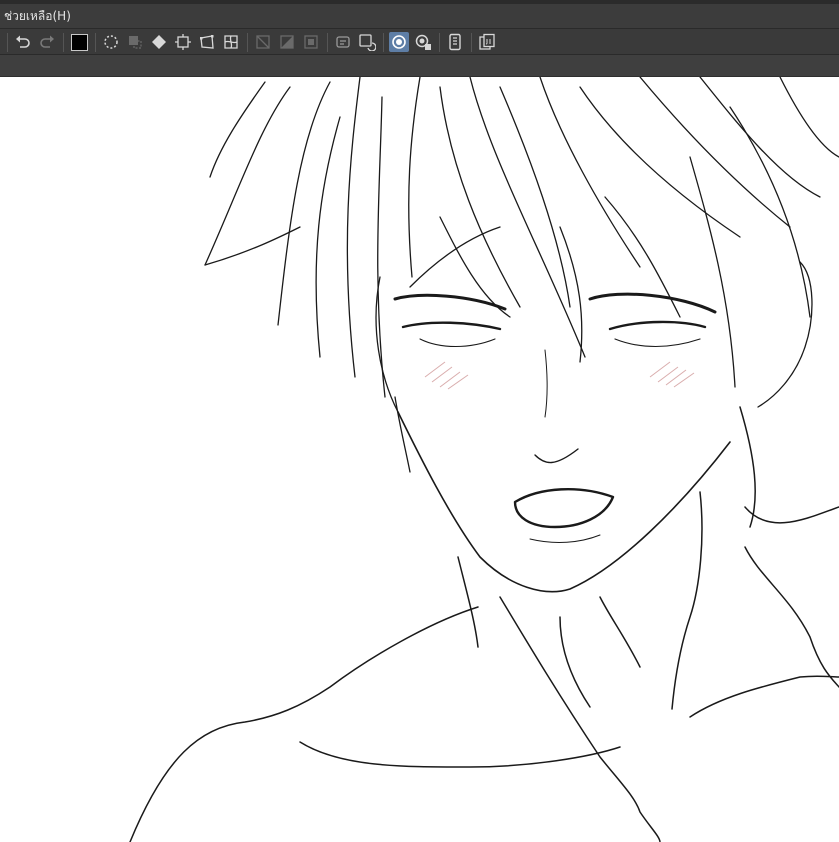  Describe the element at coordinates (231, 42) in the screenshot. I see `mesh-transform-icon` at that location.